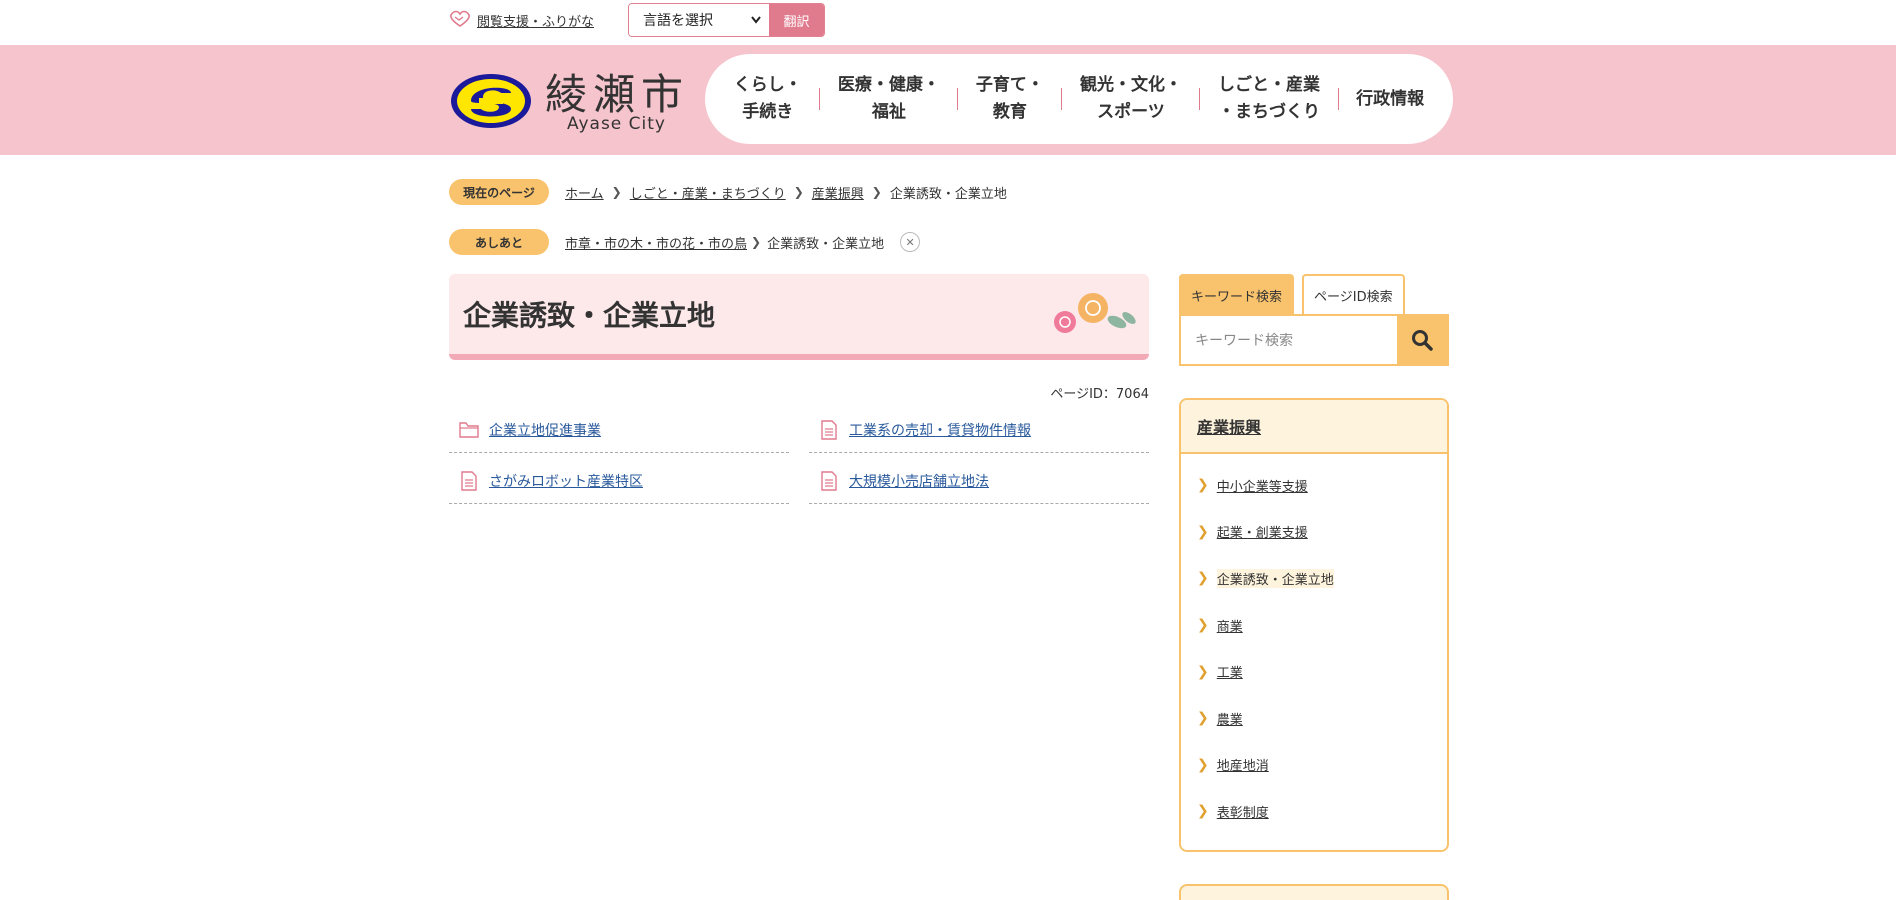  What do you see at coordinates (979, 481) in the screenshot?
I see `child-link: 大規模小売店舗立地法` at bounding box center [979, 481].